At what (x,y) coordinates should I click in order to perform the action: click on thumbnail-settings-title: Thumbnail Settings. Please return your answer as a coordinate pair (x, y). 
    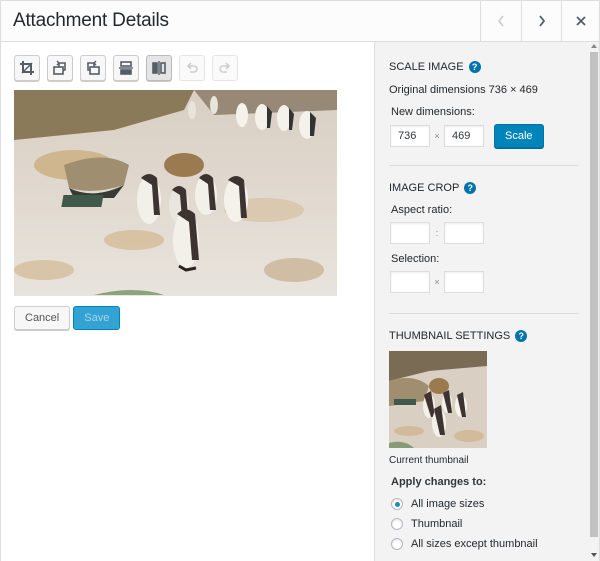
    Looking at the image, I should click on (450, 336).